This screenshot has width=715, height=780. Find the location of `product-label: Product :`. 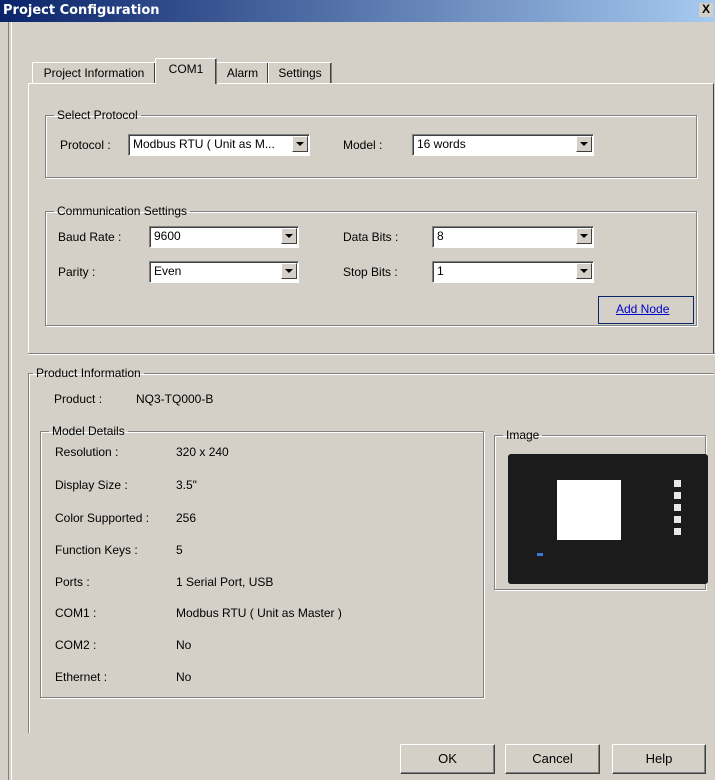

product-label: Product : is located at coordinates (78, 399).